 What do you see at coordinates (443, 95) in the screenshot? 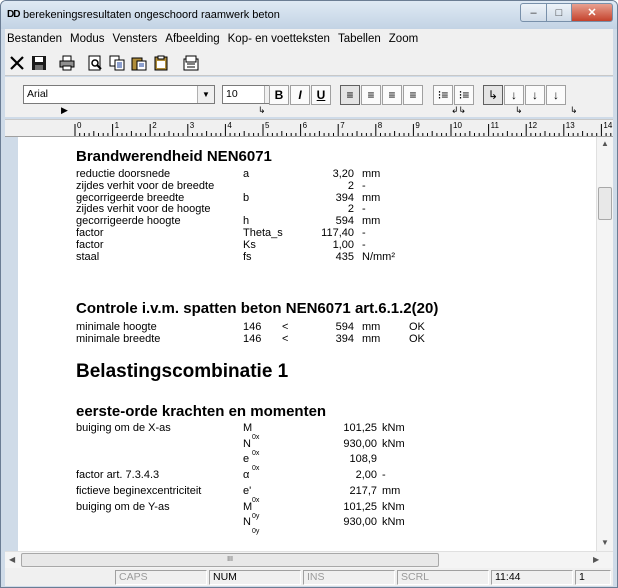
I see `numbered-list-icon: ⁝≡` at bounding box center [443, 95].